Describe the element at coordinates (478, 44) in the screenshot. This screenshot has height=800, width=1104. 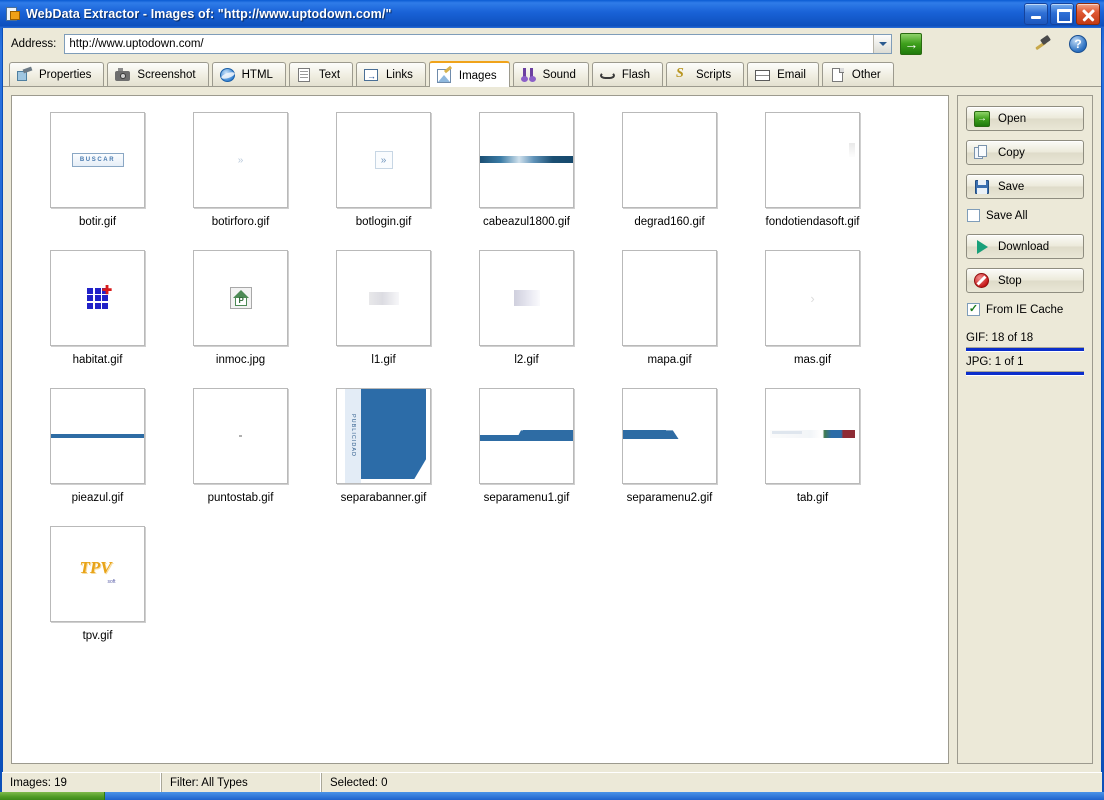
I see `address-input` at that location.